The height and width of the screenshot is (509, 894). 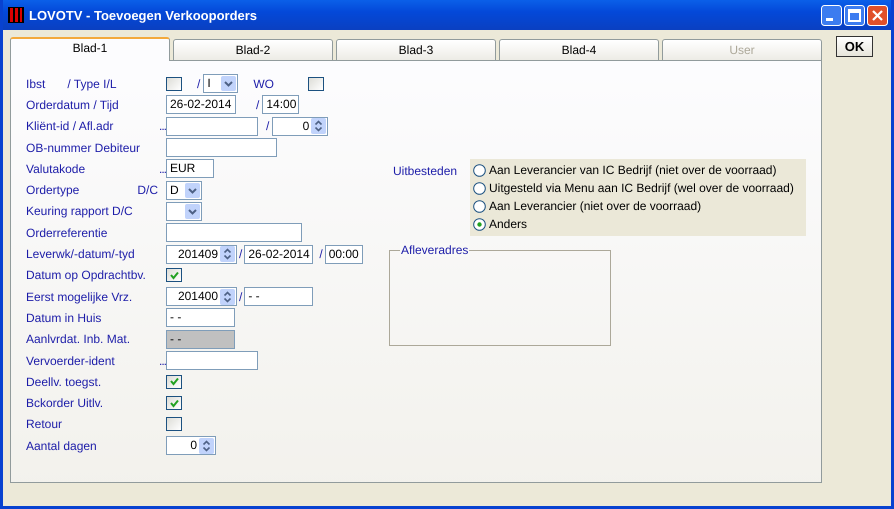 What do you see at coordinates (70, 361) in the screenshot?
I see `field-label: Vervoerder-ident` at bounding box center [70, 361].